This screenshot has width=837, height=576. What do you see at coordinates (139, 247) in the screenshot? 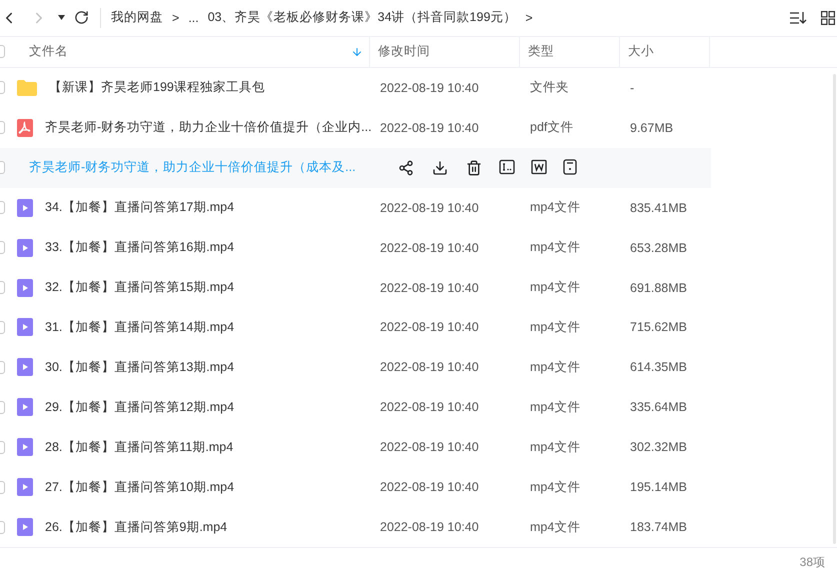
I see `file-name: 33.【加餐】直播问答第16期.mp4` at bounding box center [139, 247].